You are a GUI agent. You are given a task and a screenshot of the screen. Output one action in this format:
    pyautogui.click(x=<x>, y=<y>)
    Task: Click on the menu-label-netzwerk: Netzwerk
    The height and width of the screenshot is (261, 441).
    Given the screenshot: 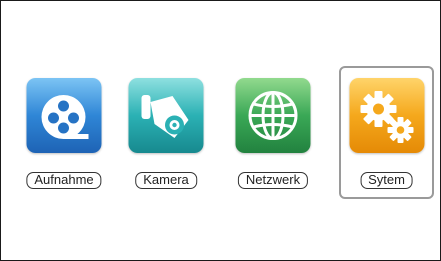 What is the action you would take?
    pyautogui.click(x=273, y=180)
    